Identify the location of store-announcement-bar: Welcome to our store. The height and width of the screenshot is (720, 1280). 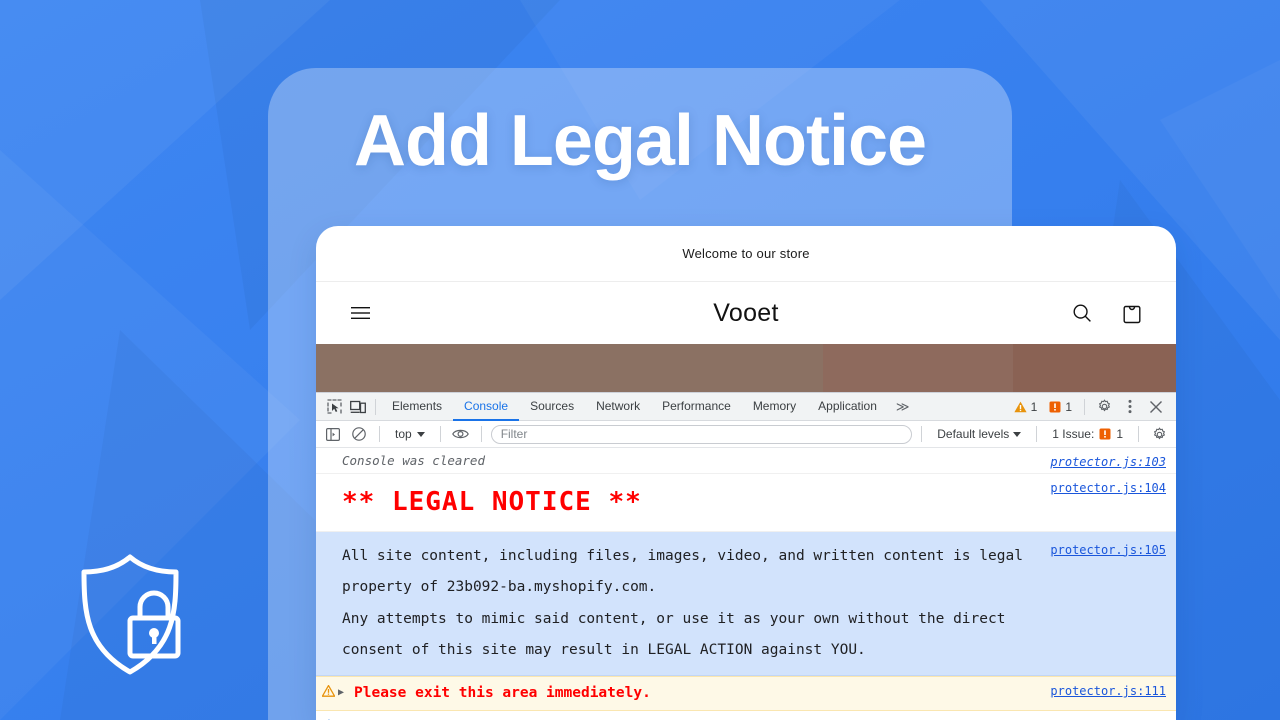
(746, 254).